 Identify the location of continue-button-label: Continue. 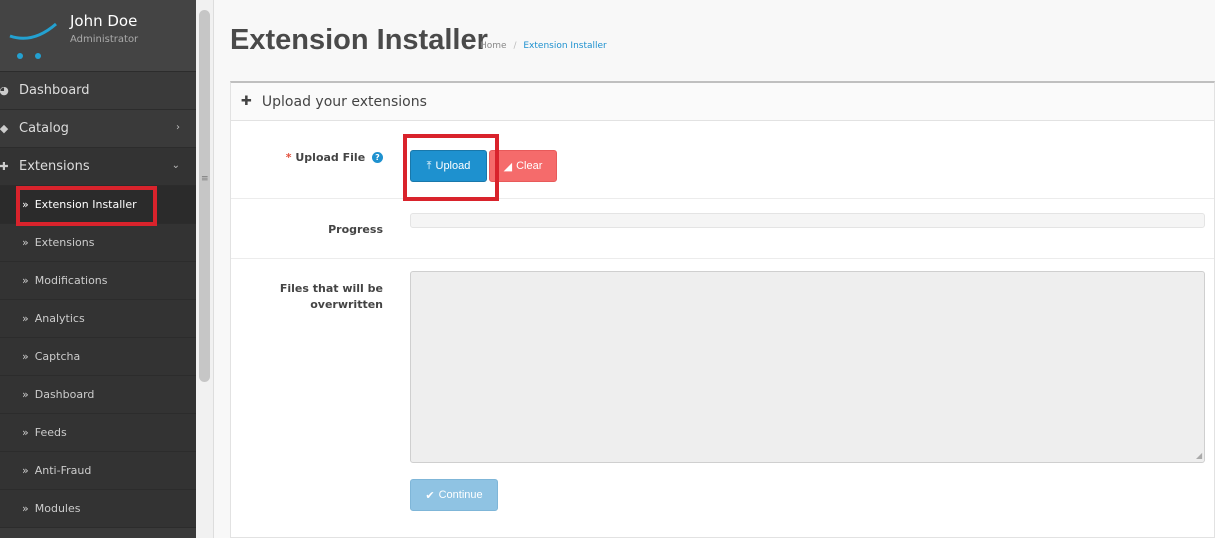
(460, 495).